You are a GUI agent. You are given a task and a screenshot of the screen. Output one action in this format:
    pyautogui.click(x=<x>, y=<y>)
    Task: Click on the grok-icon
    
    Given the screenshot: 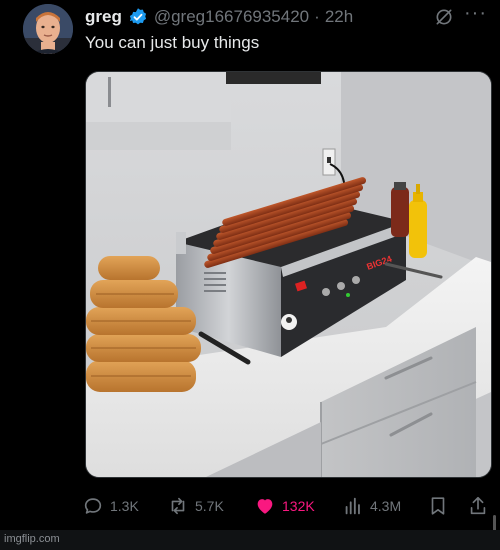 What is the action you would take?
    pyautogui.click(x=444, y=17)
    